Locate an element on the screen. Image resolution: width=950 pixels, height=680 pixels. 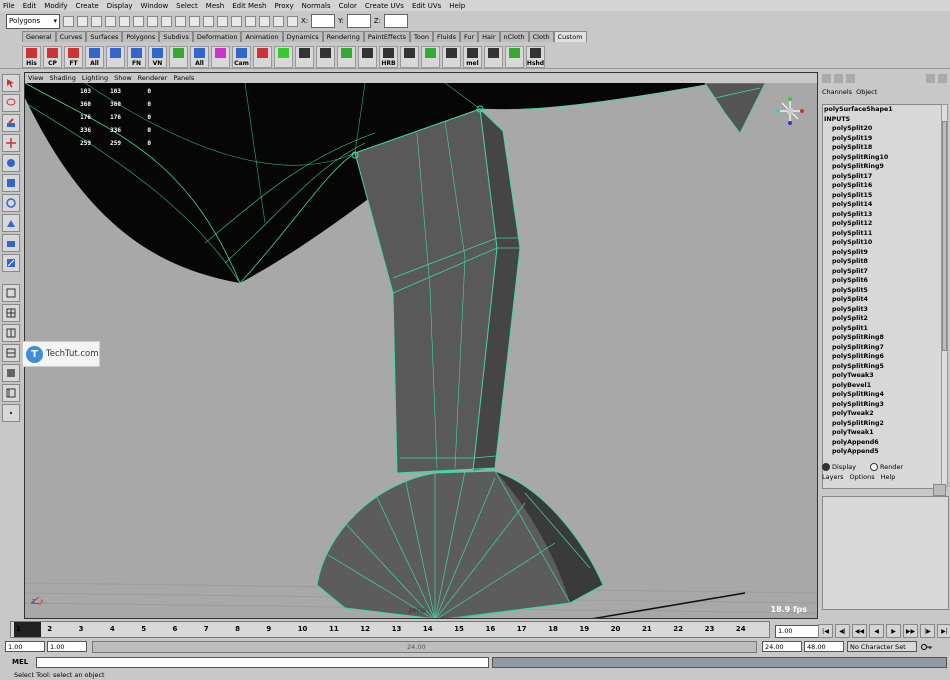
history-node: polySplitRing3 is located at coordinates (882, 405).